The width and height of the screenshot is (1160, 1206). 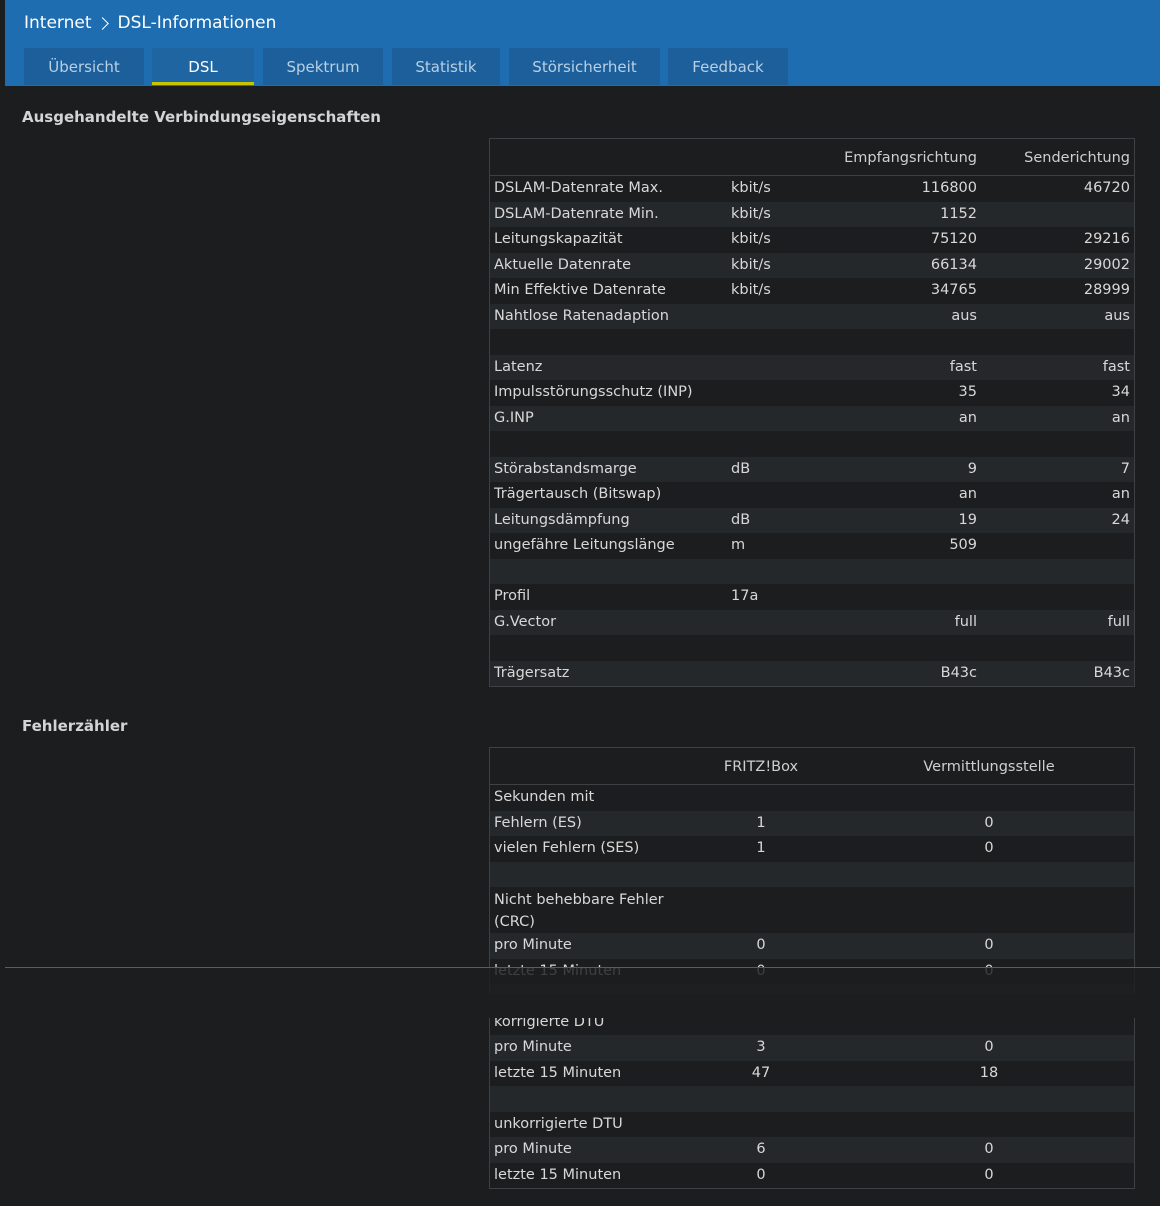 I want to click on row-send-value: 7, so click(x=1125, y=468).